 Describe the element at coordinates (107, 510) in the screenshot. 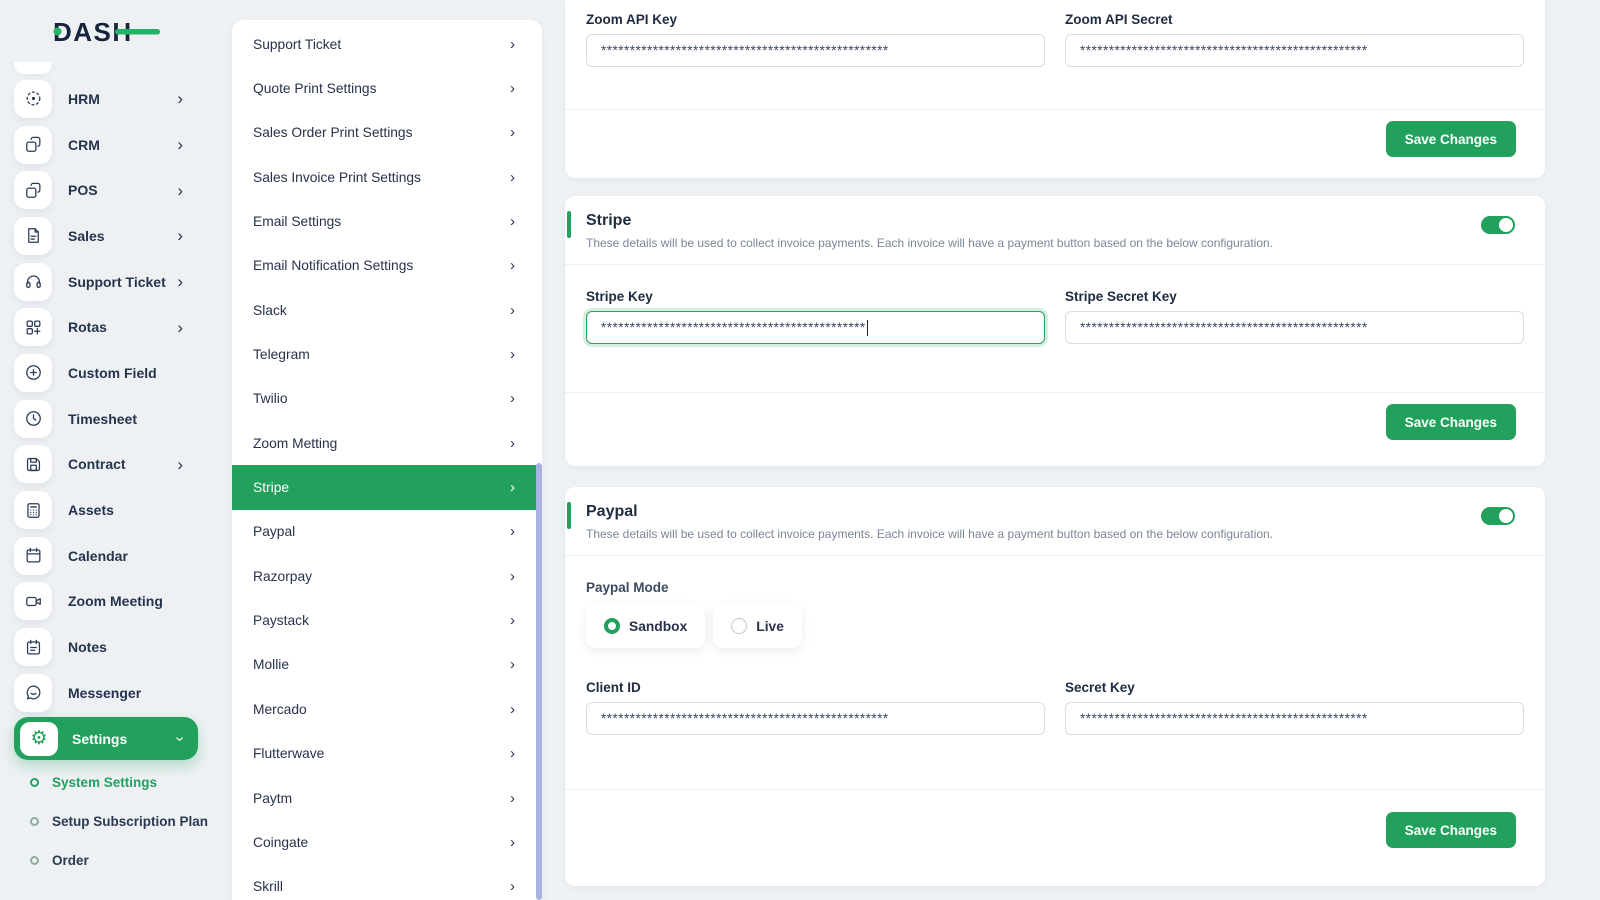

I see `sidebar-item-assets: Assets` at that location.